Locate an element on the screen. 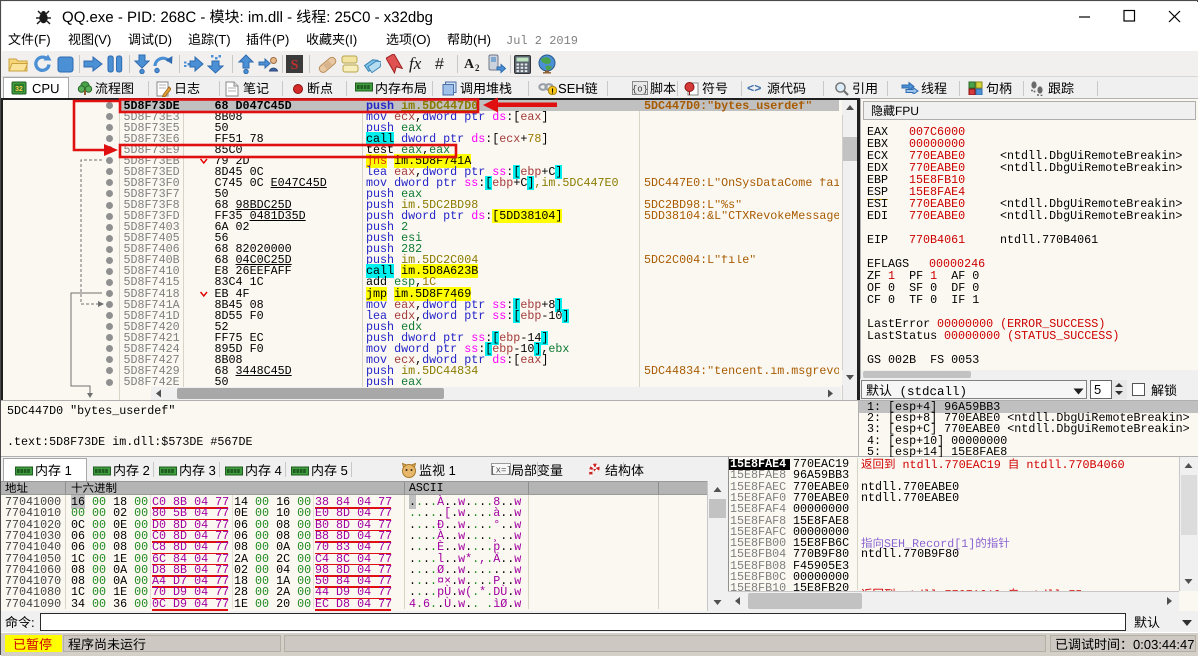  svg-text: {o} is located at coordinates (640, 90).